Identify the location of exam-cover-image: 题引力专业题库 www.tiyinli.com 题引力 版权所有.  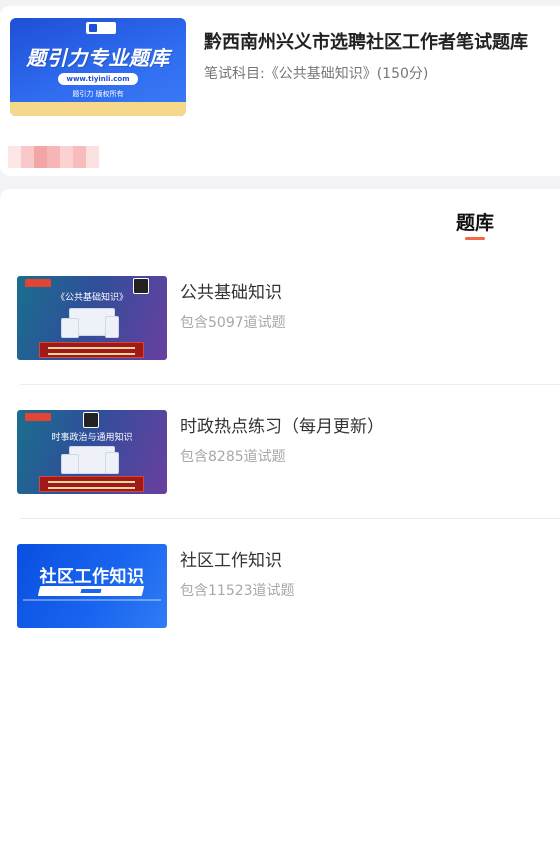
(98, 67).